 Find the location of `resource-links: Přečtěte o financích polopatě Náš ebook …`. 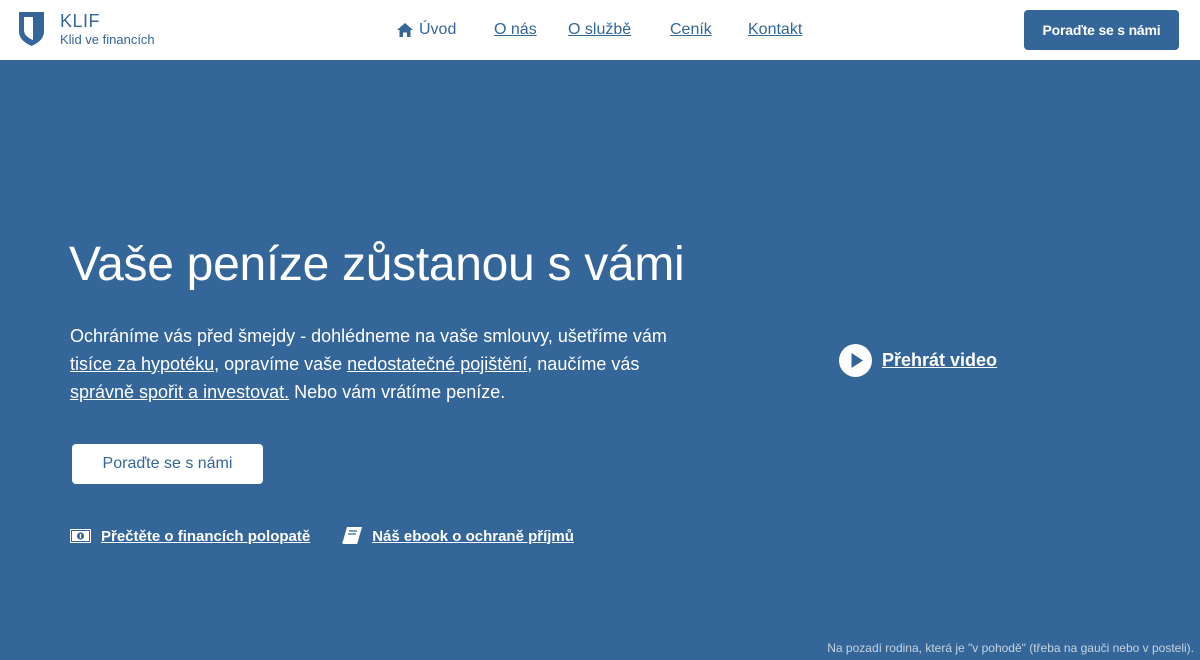

resource-links: Přečtěte o financích polopatě Náš ebook … is located at coordinates (338, 536).